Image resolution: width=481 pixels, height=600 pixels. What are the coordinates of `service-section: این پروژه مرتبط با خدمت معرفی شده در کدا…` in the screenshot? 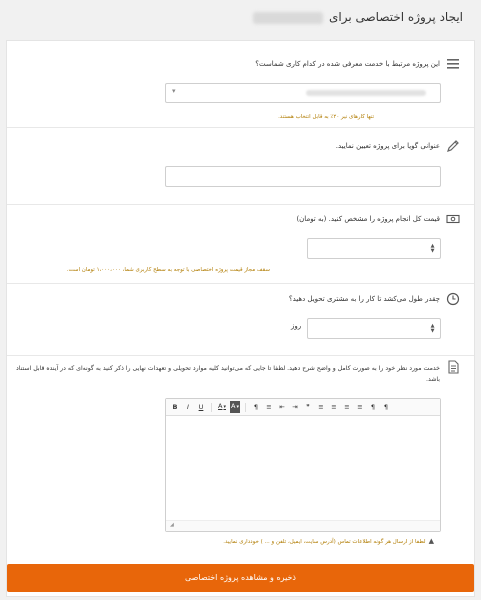 It's located at (240, 84).